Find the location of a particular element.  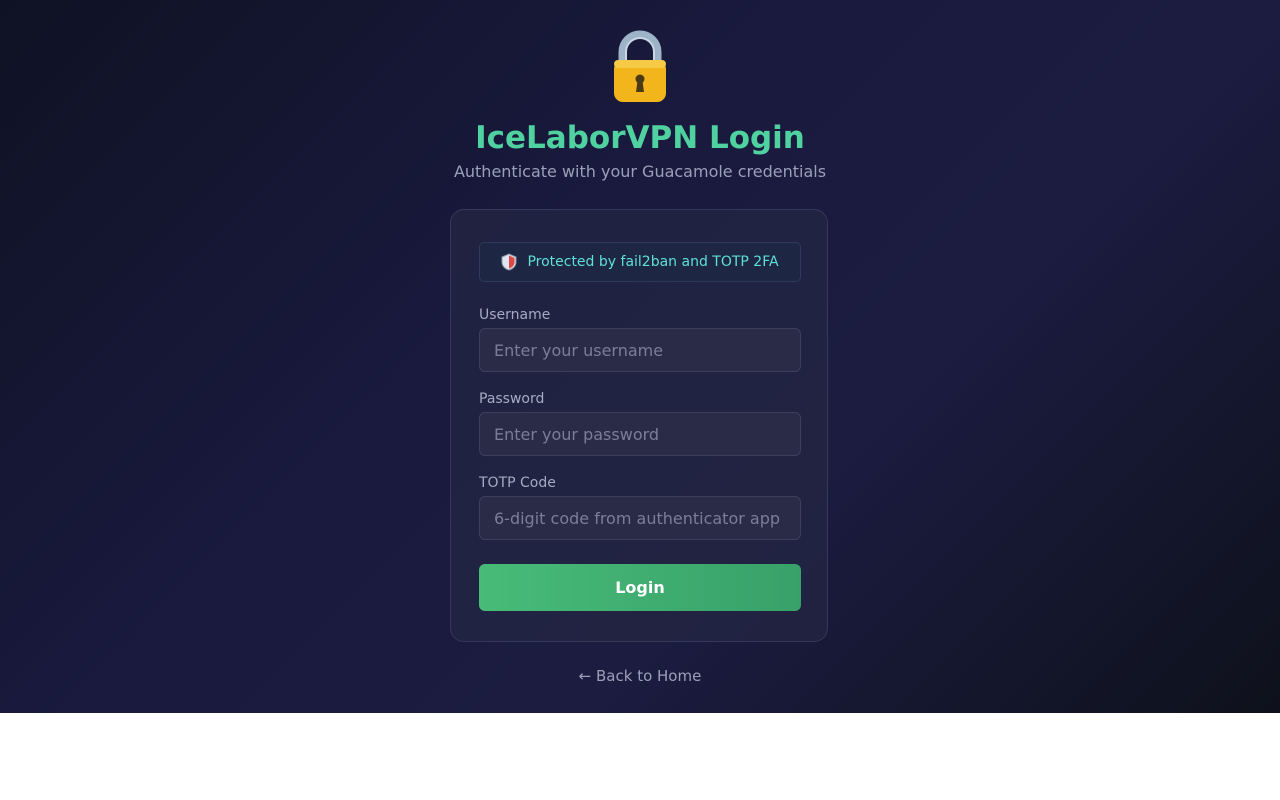

page-title: IceLaborVPN Login is located at coordinates (640, 138).